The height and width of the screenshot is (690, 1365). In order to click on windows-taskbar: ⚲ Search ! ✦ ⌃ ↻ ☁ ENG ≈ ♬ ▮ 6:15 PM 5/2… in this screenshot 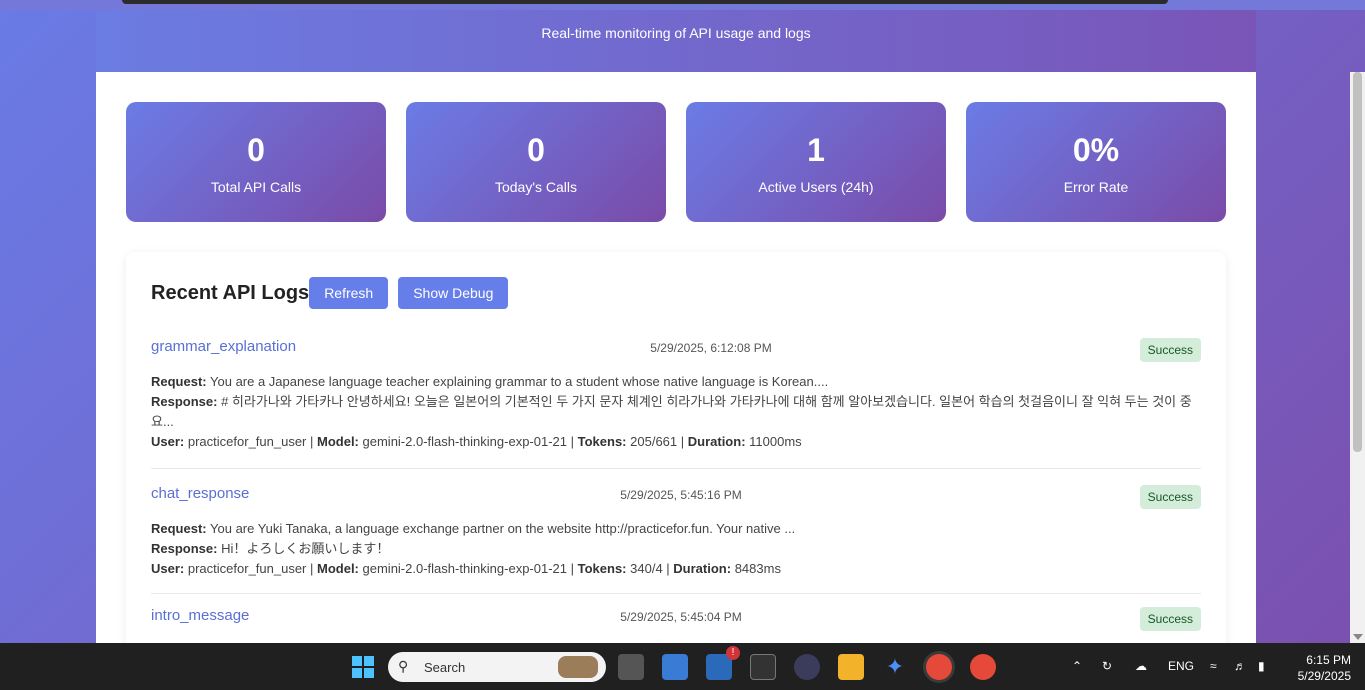, I will do `click(682, 666)`.